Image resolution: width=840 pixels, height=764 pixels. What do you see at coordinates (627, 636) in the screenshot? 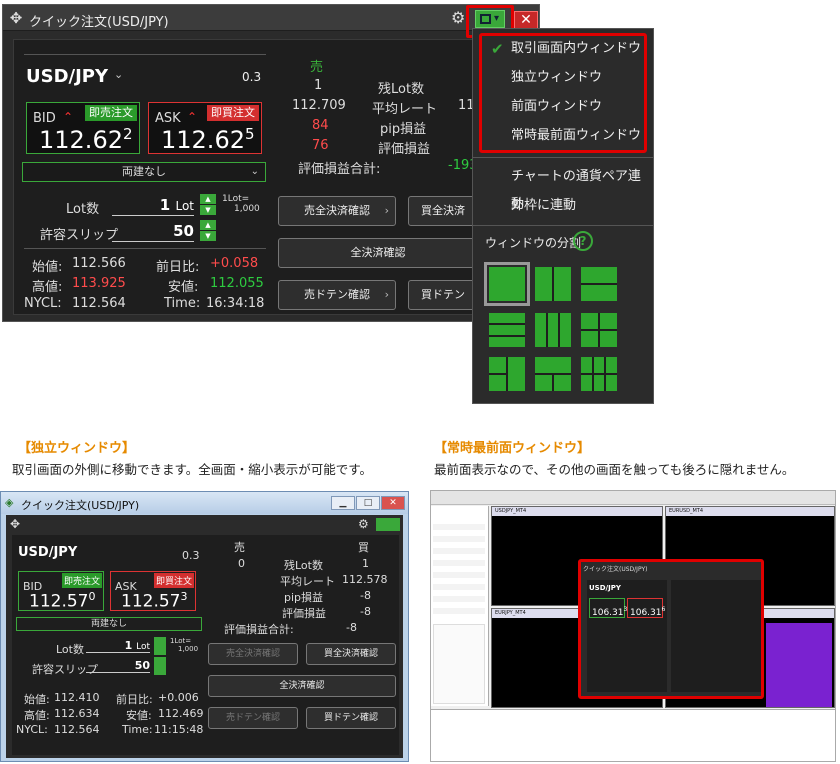
I see `popup-left-panel: USD/JPY 106.313 106.316` at bounding box center [627, 636].